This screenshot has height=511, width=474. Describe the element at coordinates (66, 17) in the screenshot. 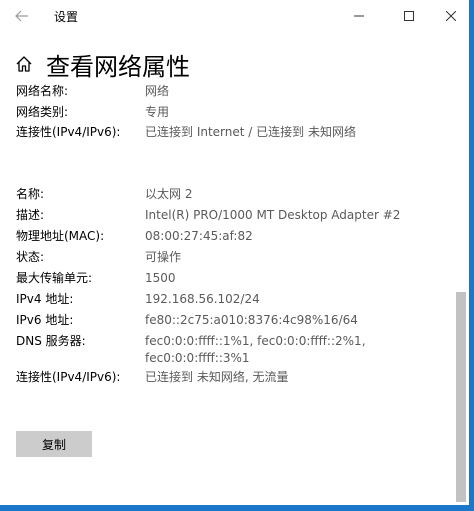

I see `window-title: 设置` at that location.